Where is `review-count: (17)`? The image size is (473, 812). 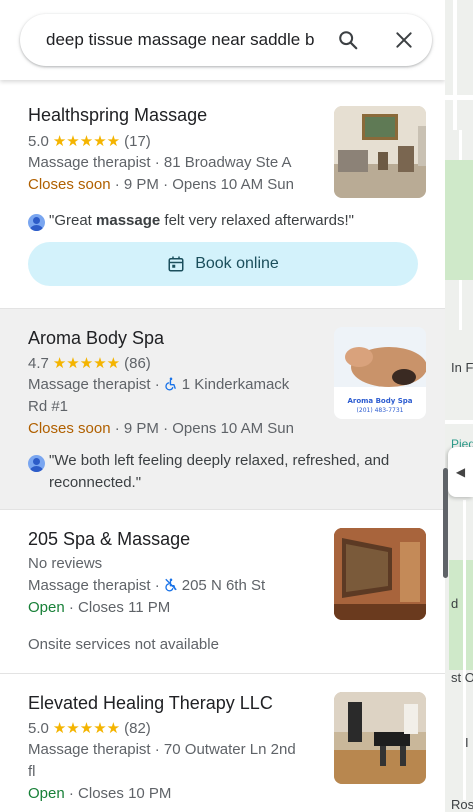 review-count: (17) is located at coordinates (137, 141).